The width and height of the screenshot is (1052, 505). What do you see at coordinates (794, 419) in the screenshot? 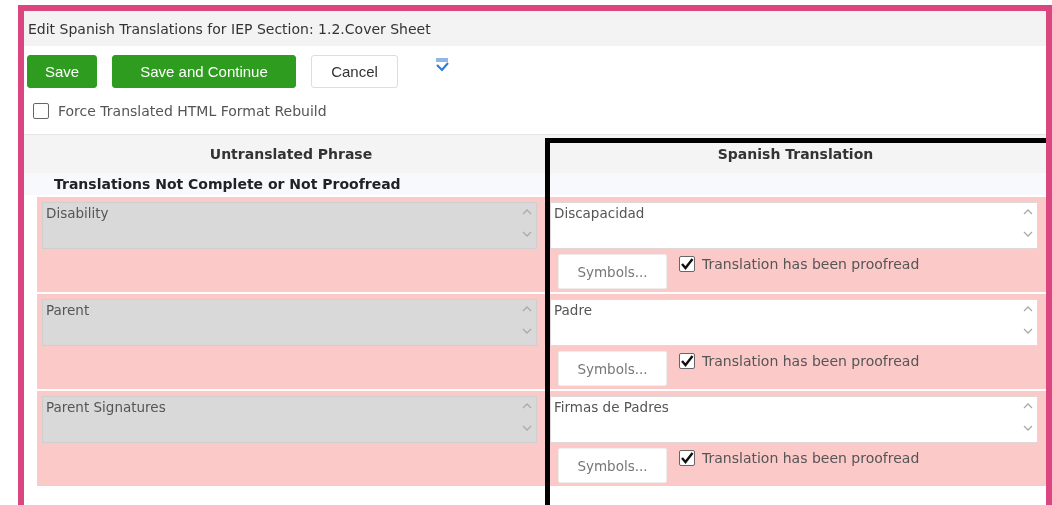
I see `translation-field: Firmas de Padres` at bounding box center [794, 419].